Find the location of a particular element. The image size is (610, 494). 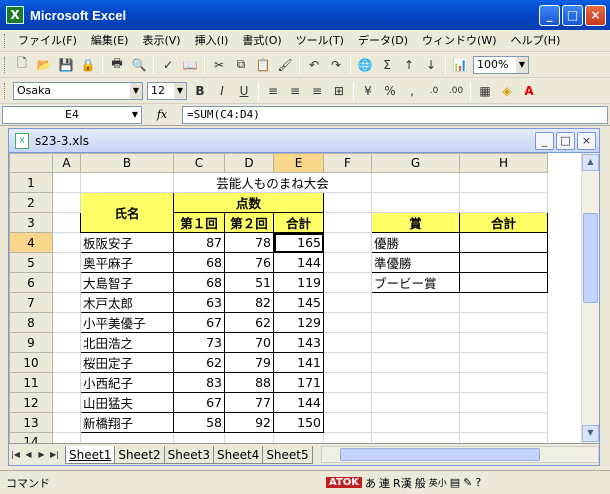

score2-cell: 77 is located at coordinates (249, 402).